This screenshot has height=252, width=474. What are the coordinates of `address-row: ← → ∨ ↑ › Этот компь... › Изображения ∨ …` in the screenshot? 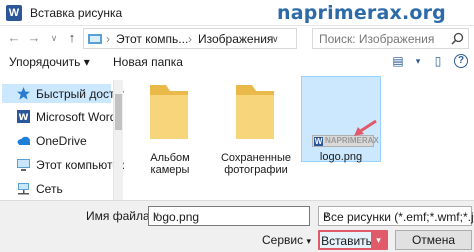 It's located at (237, 38).